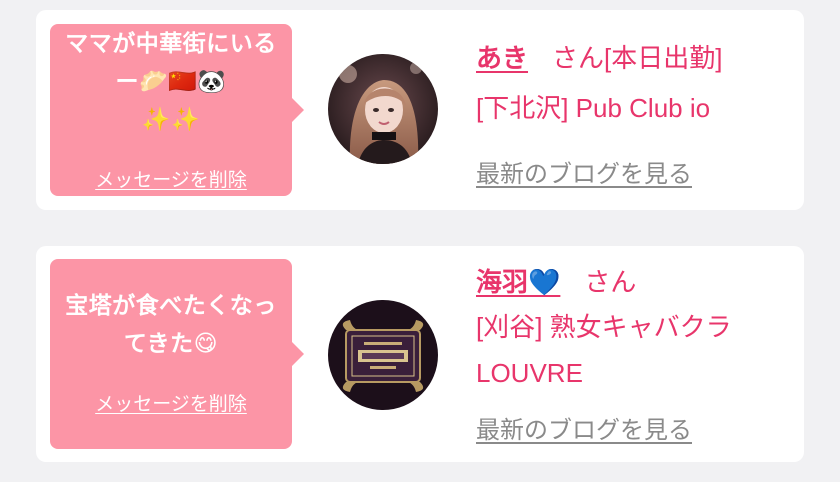 Image resolution: width=840 pixels, height=482 pixels. I want to click on work-status: [本日出勤], so click(663, 58).